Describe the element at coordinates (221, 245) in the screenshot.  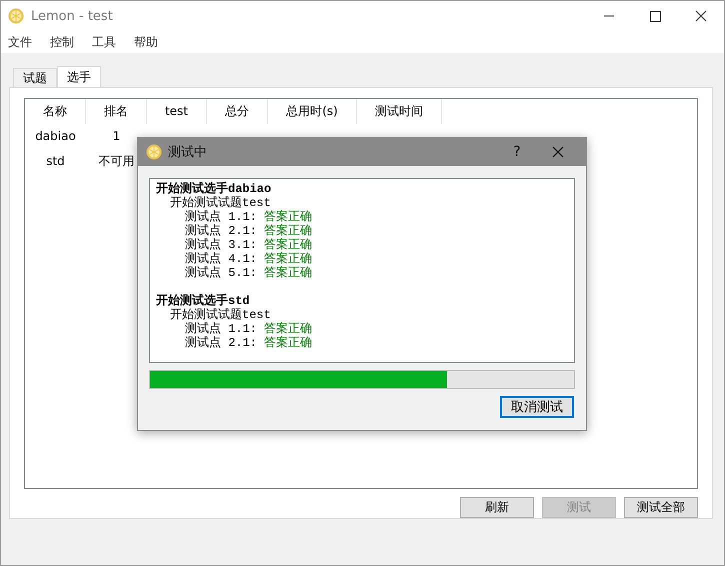
I see `test-point-label: 测试点 3.1:` at that location.